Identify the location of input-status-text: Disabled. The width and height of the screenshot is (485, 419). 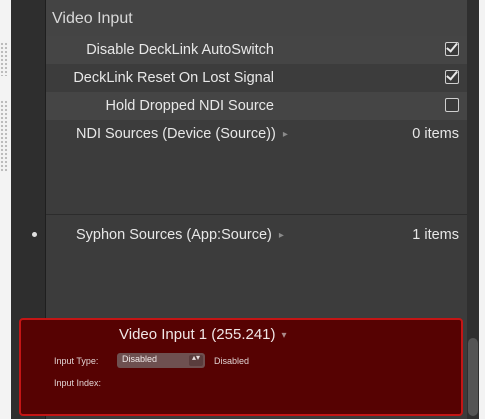
(232, 361).